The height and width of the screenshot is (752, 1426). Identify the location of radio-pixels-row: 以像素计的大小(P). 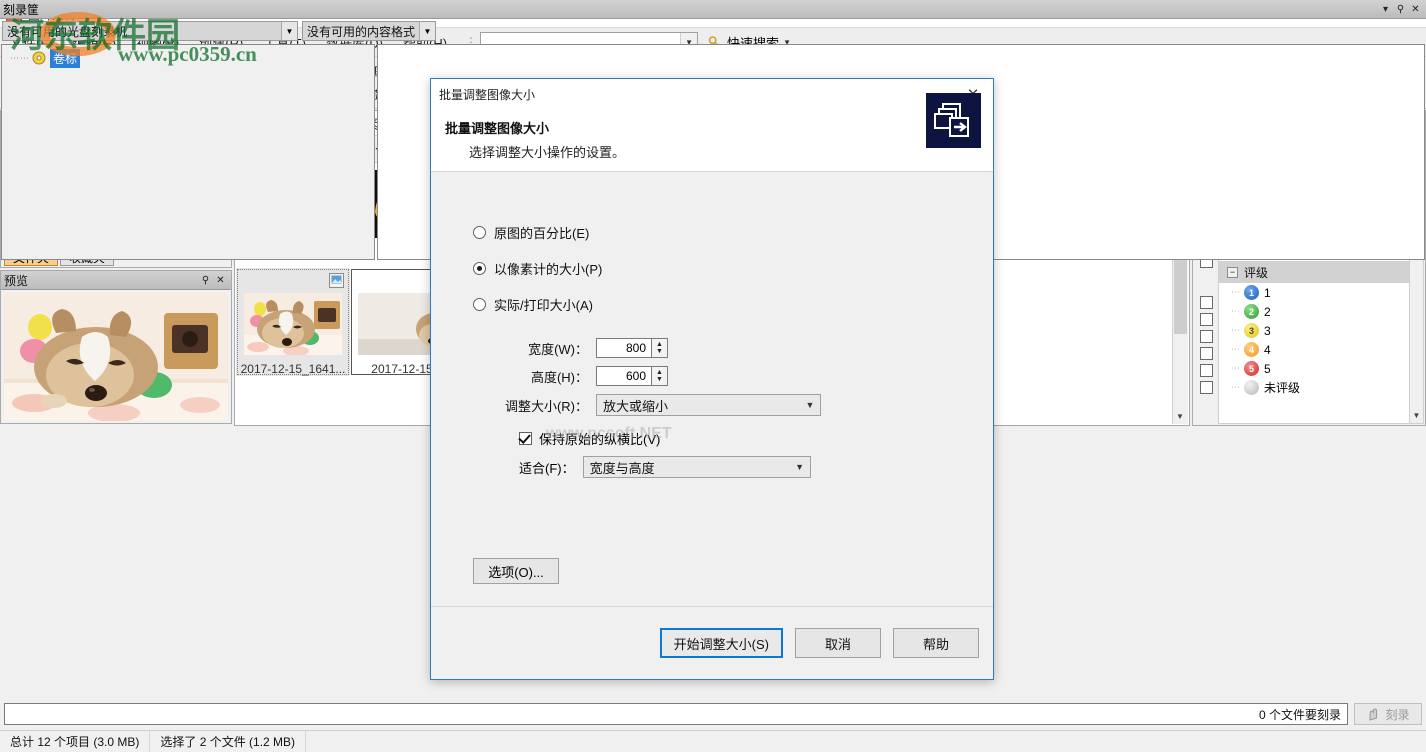
(712, 268).